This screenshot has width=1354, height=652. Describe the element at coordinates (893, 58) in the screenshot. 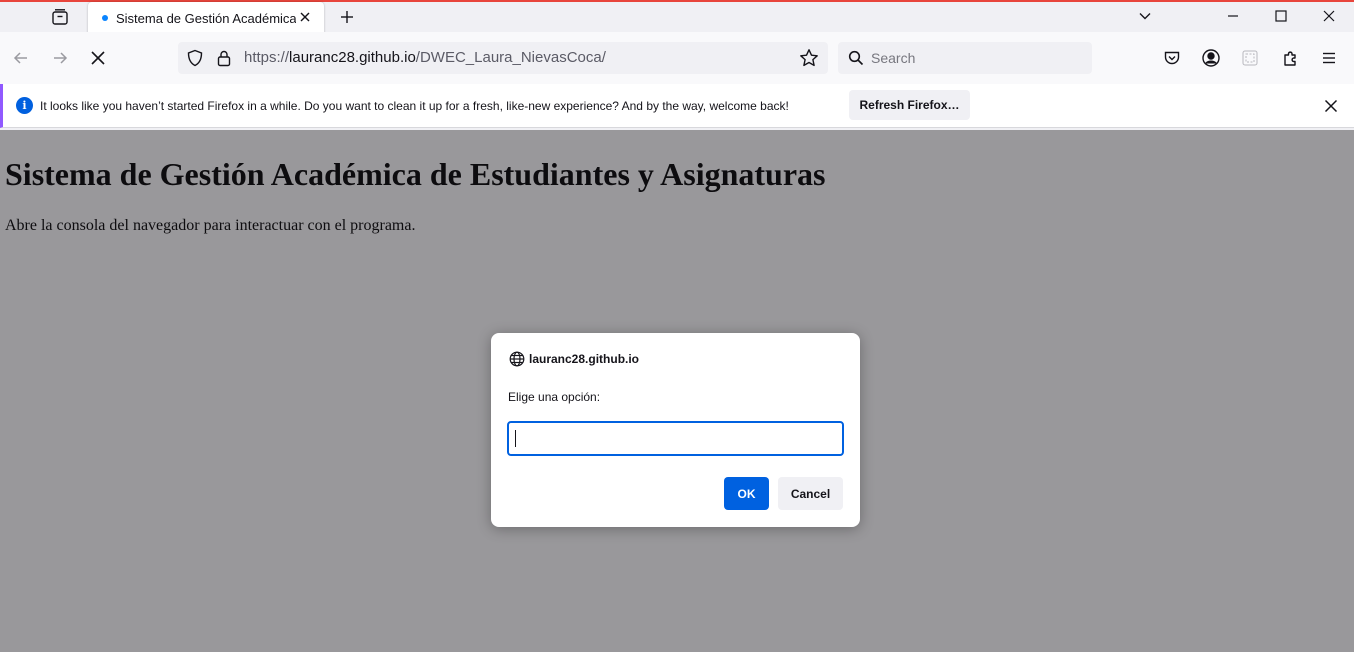

I see `search-placeholder: Search` at that location.